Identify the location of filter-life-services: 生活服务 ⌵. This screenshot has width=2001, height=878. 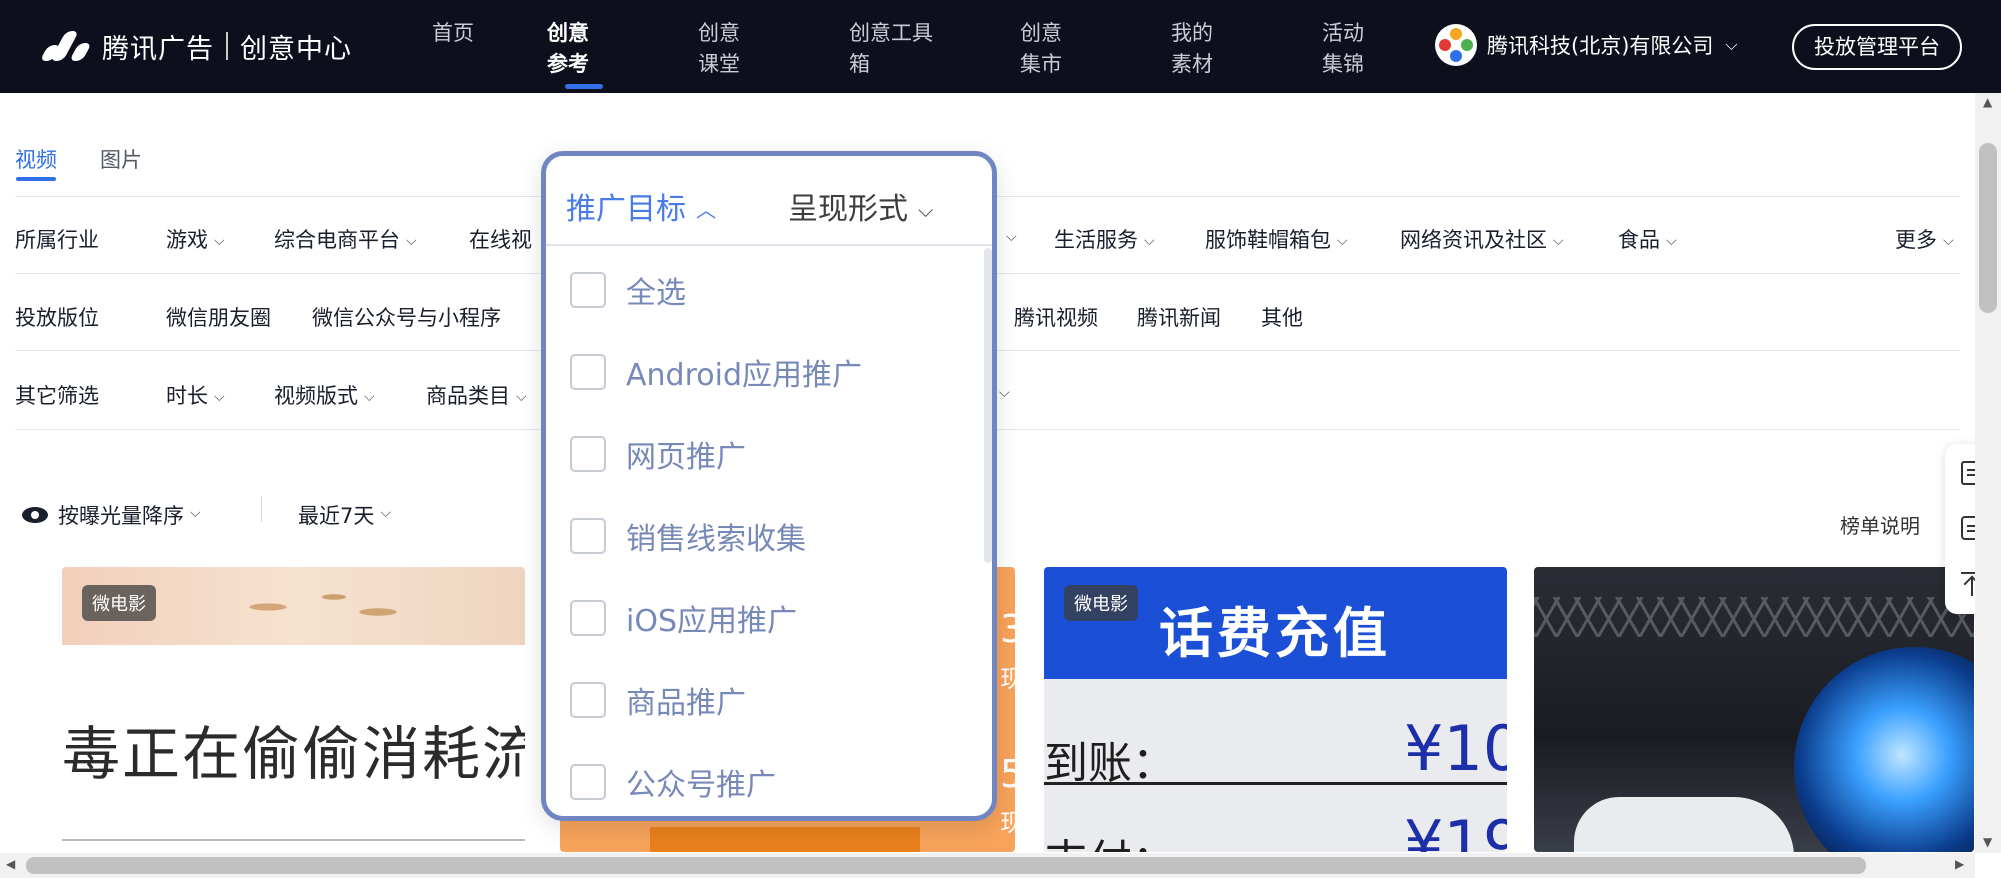
(1104, 239).